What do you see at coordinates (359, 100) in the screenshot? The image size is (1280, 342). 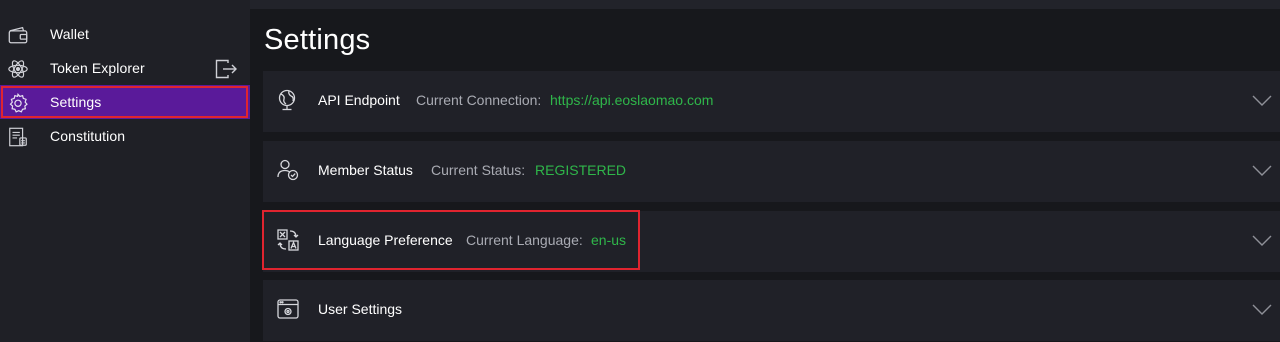 I see `panel-title: API Endpoint` at bounding box center [359, 100].